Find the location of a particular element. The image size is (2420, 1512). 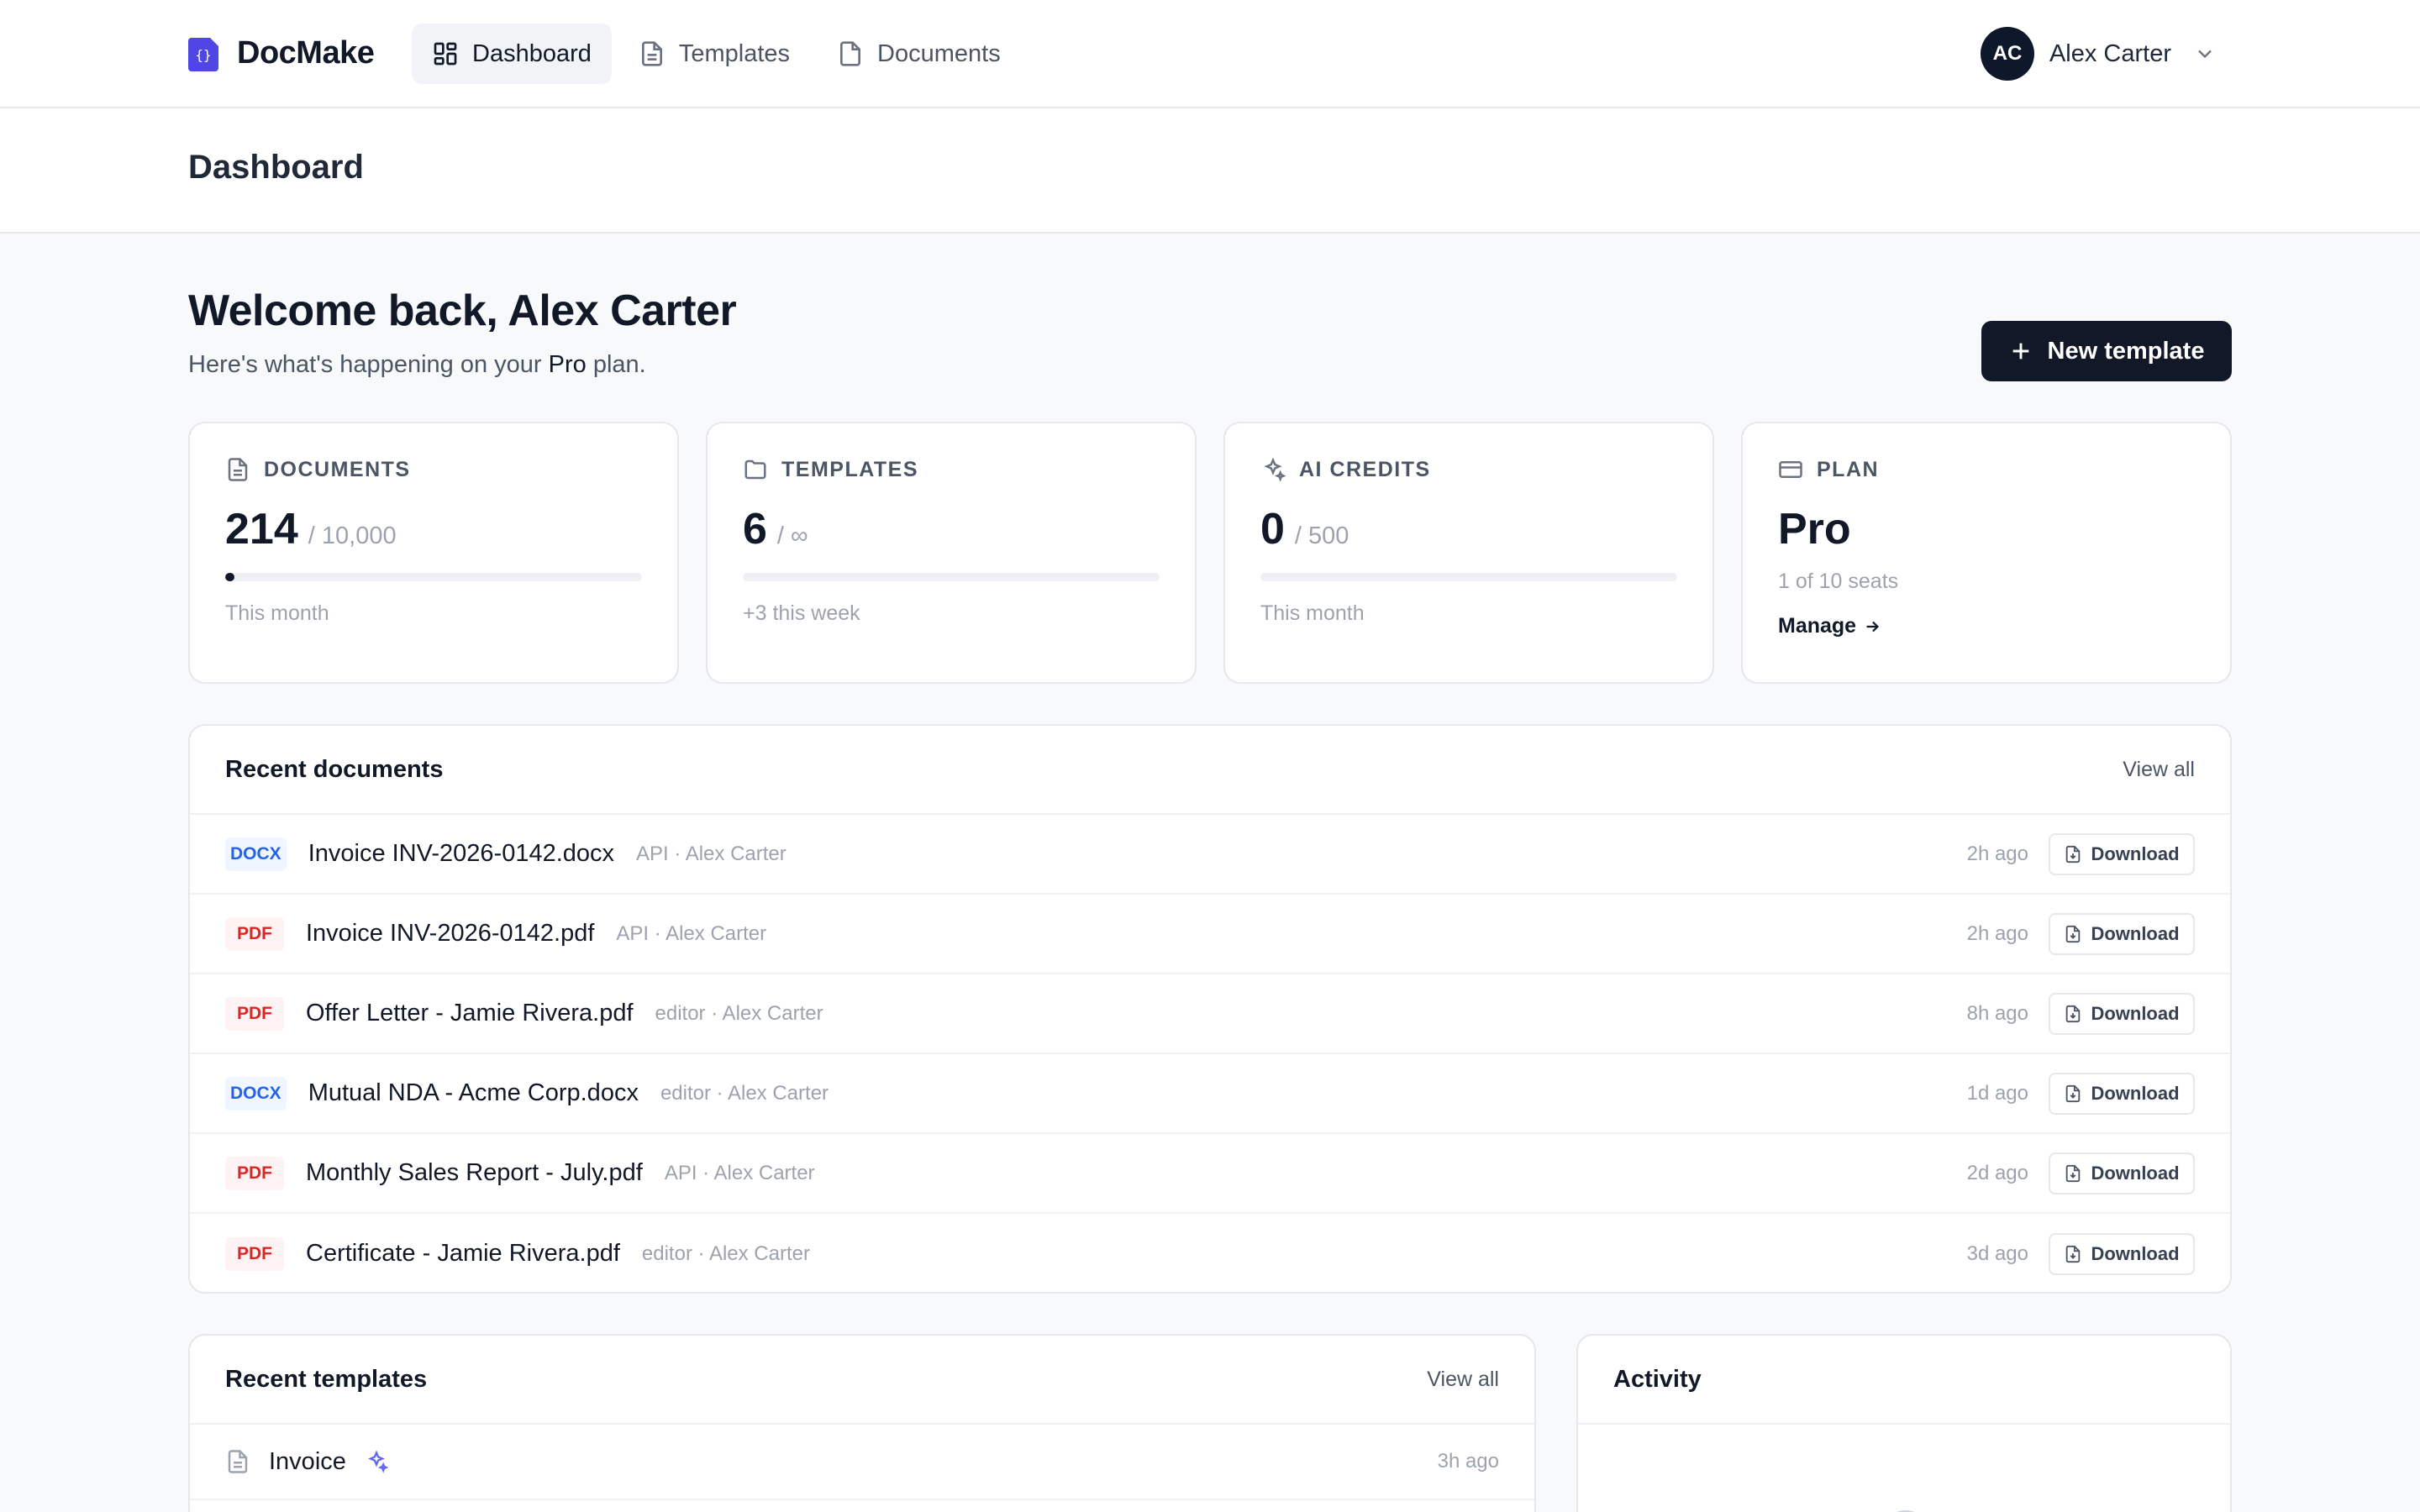

view-all-documents-link: View all is located at coordinates (2159, 770).